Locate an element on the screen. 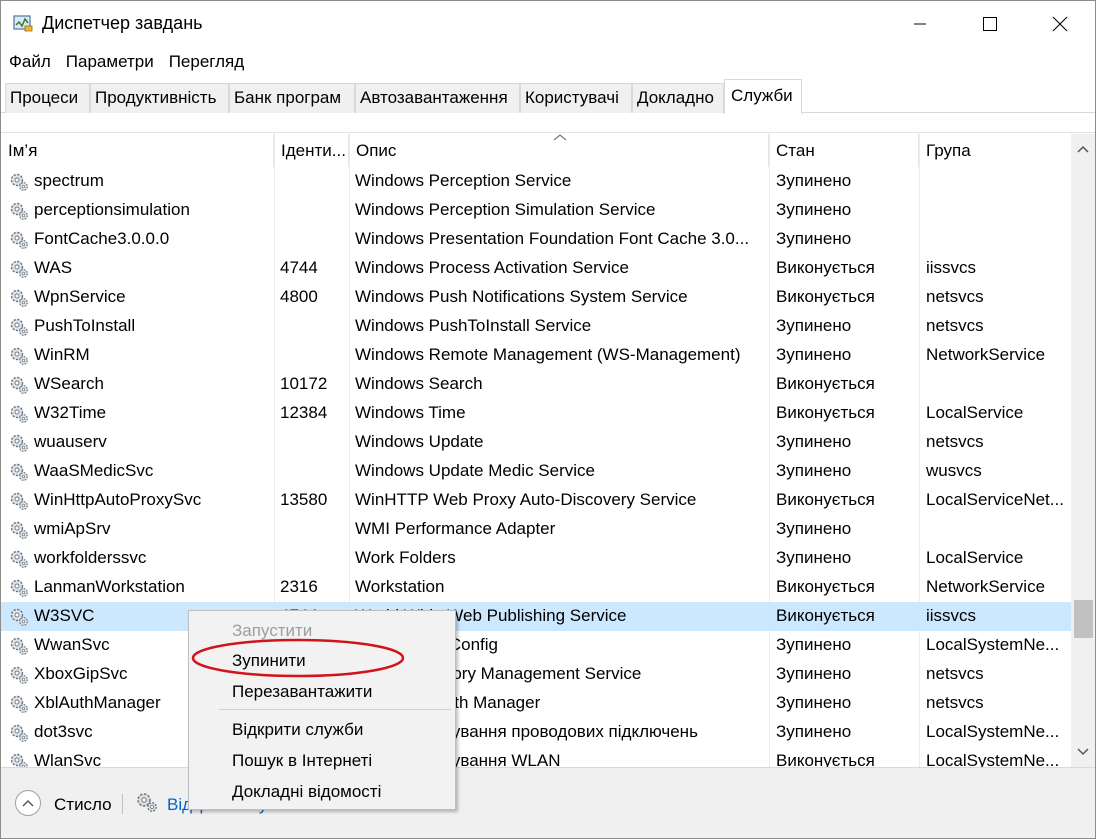 The width and height of the screenshot is (1096, 839). service-name: wmiApSrv is located at coordinates (72, 528).